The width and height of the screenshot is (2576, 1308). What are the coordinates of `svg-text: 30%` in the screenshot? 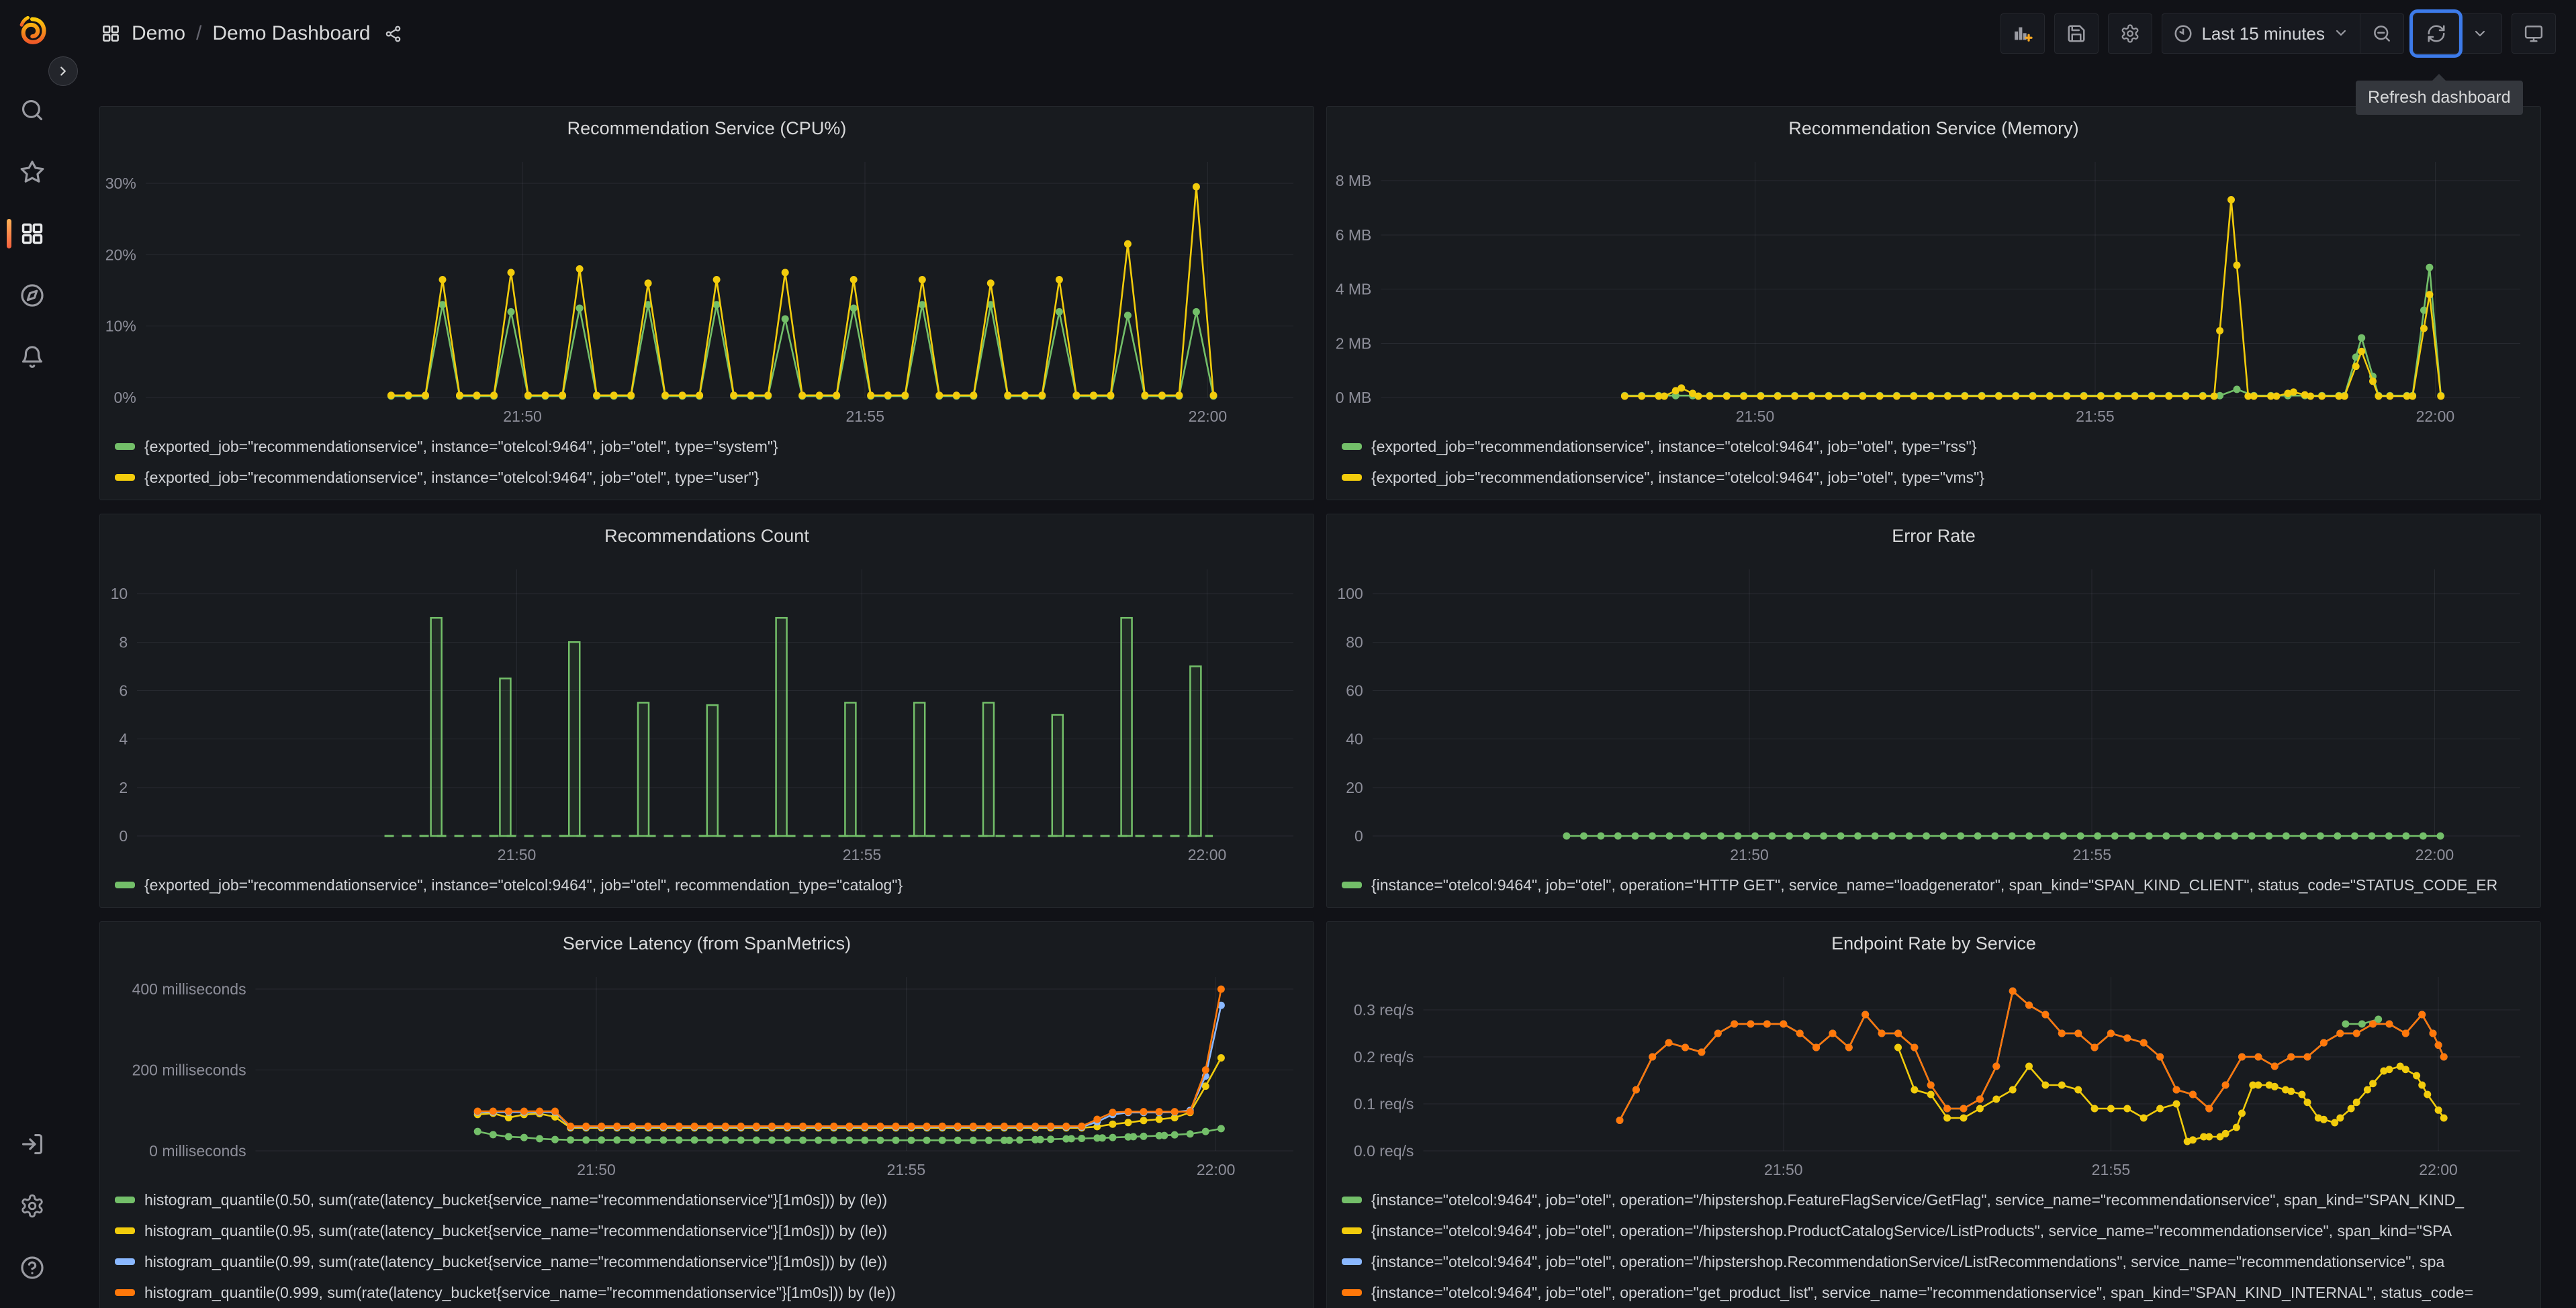 It's located at (120, 184).